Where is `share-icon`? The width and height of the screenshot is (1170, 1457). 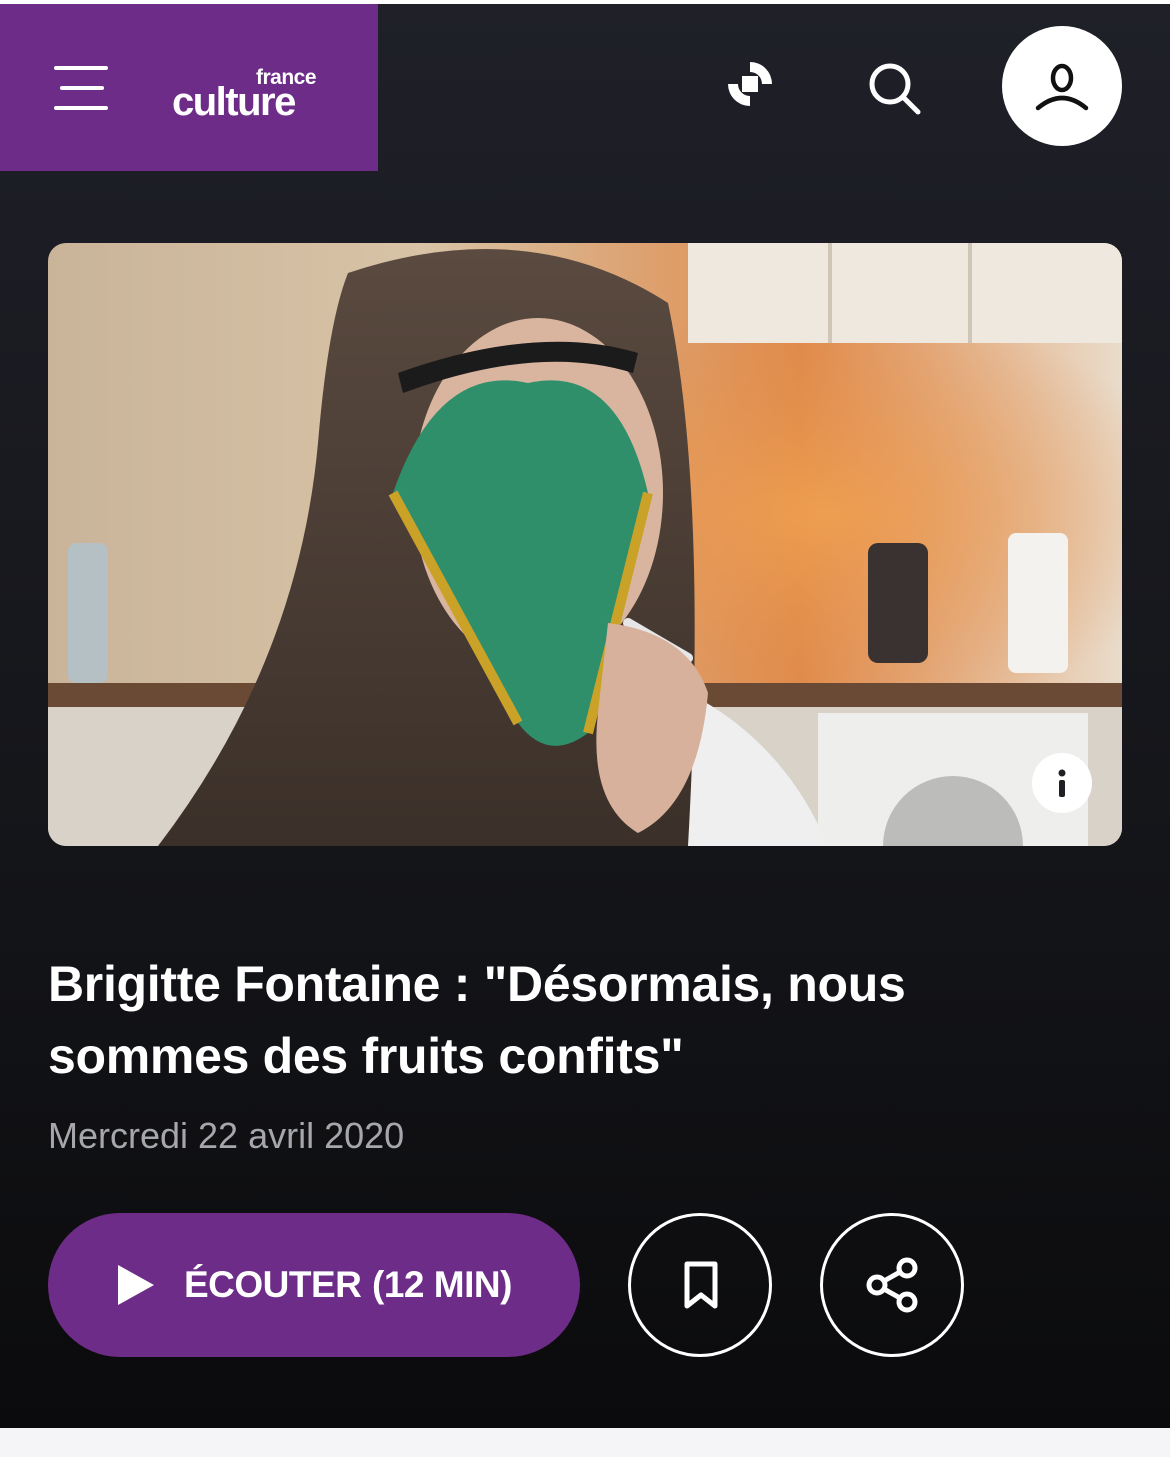 share-icon is located at coordinates (892, 1285).